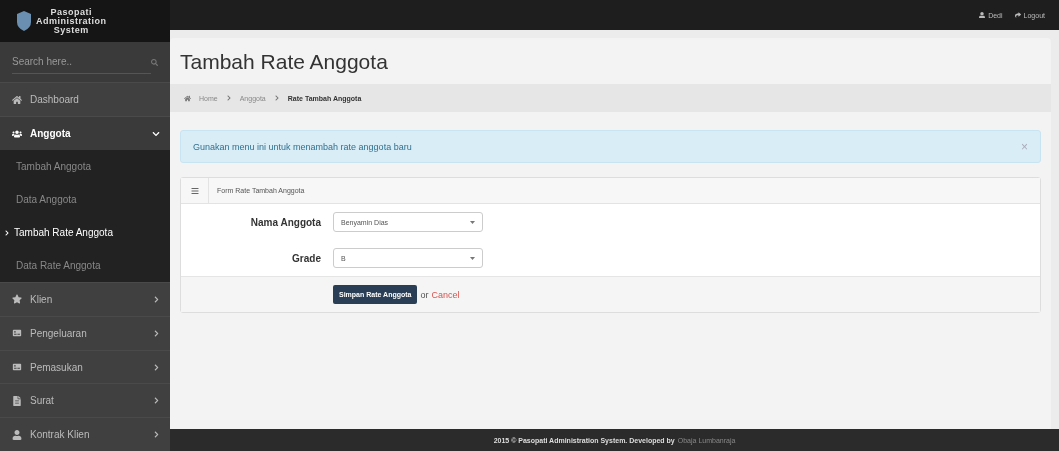 The height and width of the screenshot is (451, 1059). I want to click on logo-text: System, so click(71, 30).